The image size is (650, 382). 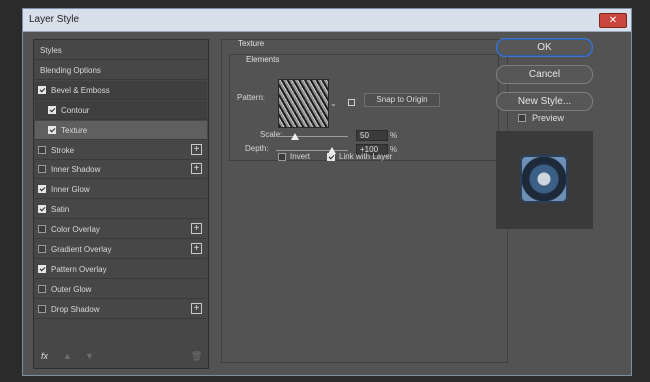 What do you see at coordinates (74, 130) in the screenshot?
I see `style-item-label: Texture` at bounding box center [74, 130].